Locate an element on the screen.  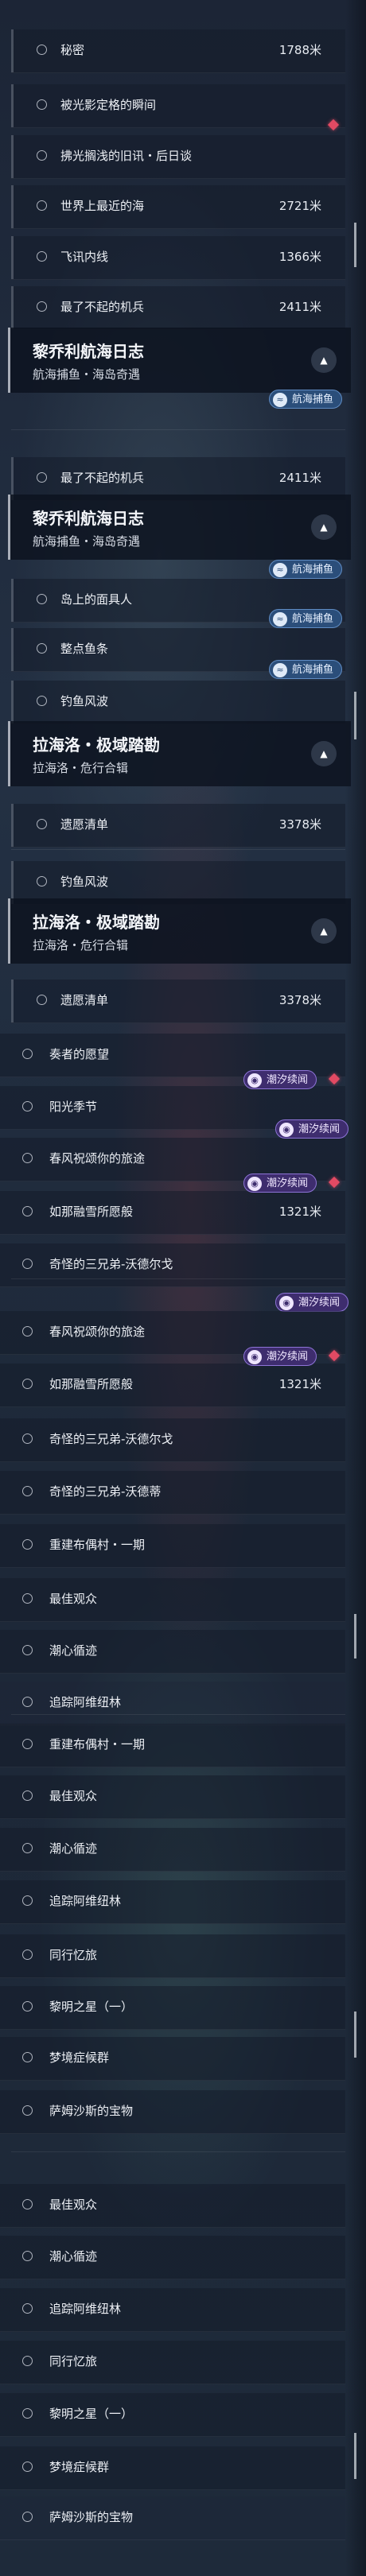
fishing-tag: ≈ 航海捕鱼 is located at coordinates (306, 619).